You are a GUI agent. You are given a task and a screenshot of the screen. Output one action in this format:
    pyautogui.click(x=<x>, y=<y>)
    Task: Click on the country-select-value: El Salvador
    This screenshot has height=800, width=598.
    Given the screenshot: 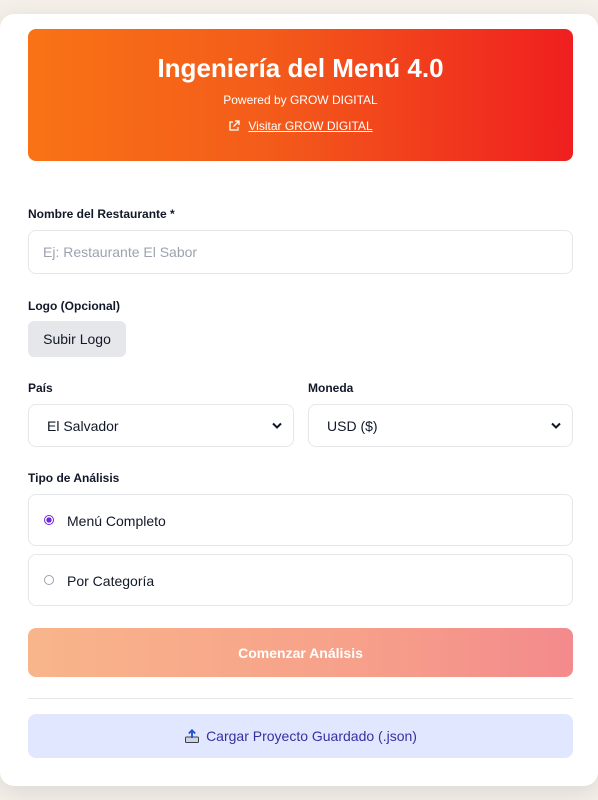 What is the action you would take?
    pyautogui.click(x=83, y=426)
    